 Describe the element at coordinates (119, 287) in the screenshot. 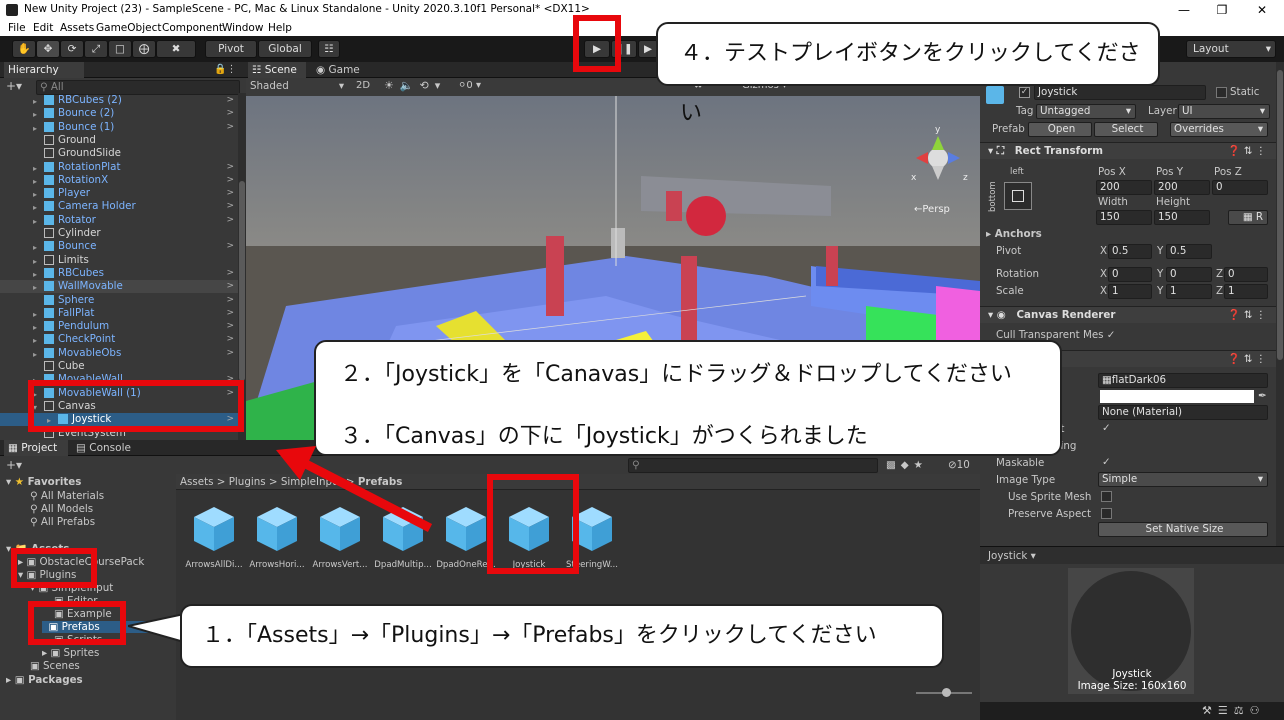

I see `hierarchy-item: ▸ WallMovable >` at that location.